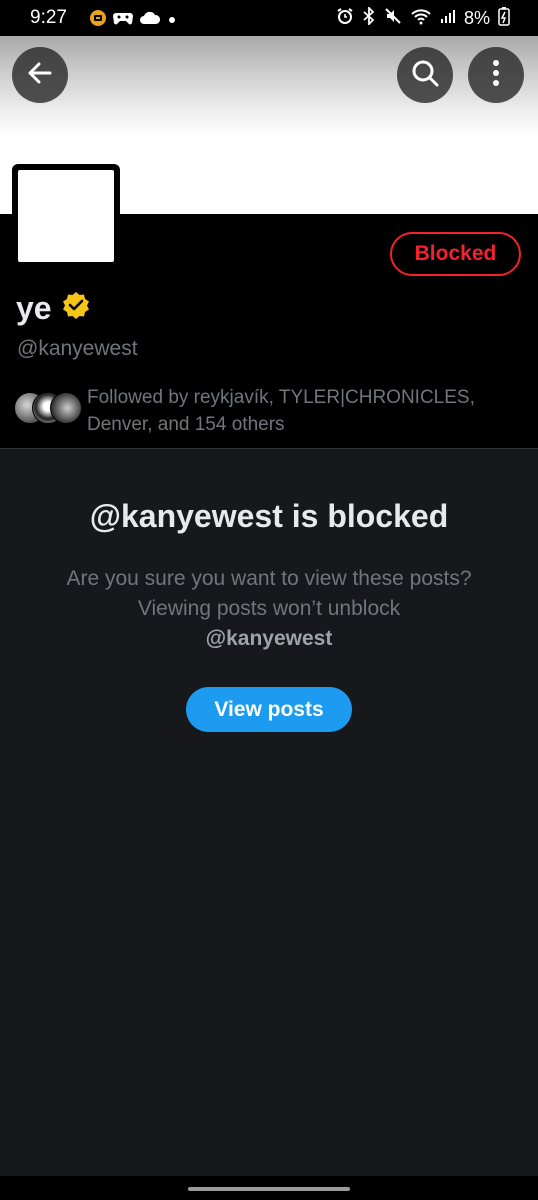 Image resolution: width=538 pixels, height=1200 pixels. What do you see at coordinates (48, 17) in the screenshot?
I see `status-time: 9:27` at bounding box center [48, 17].